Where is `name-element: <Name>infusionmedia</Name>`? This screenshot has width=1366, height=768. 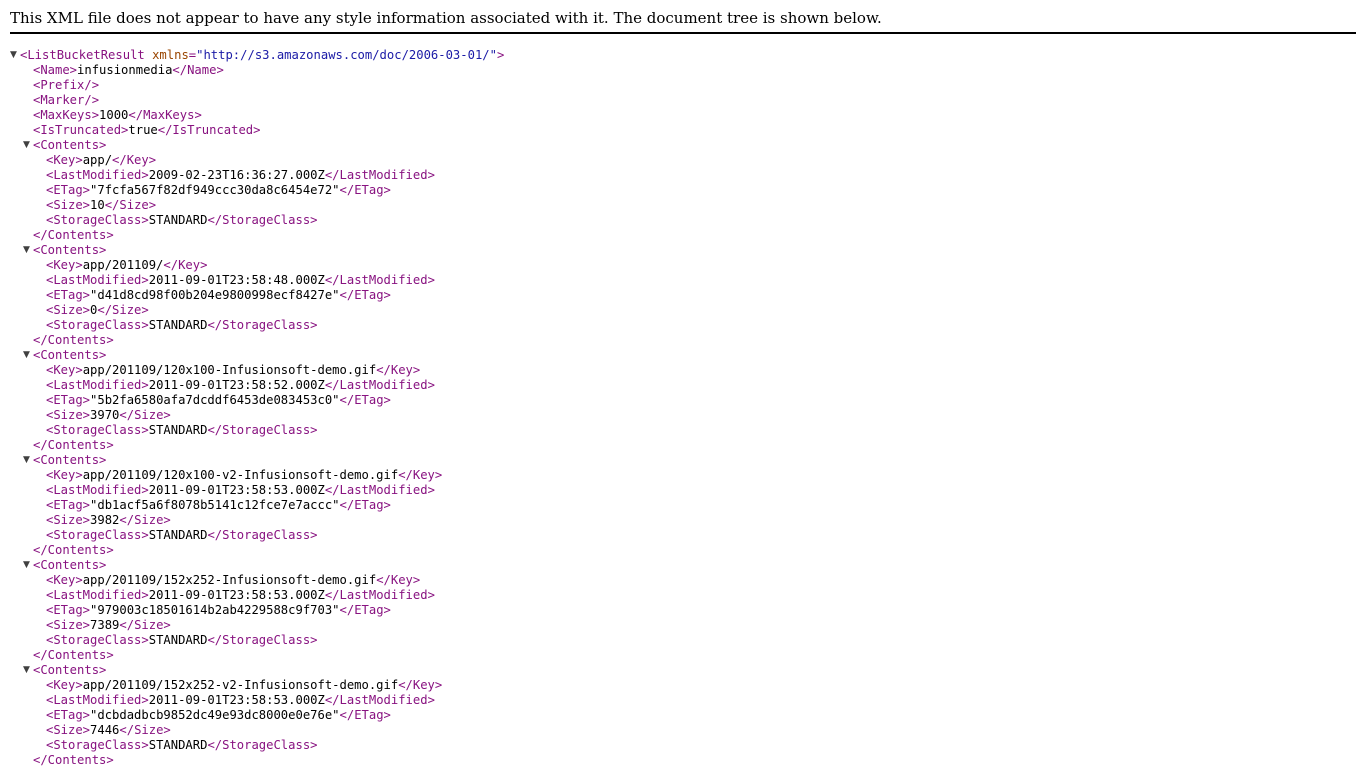 name-element: <Name>infusionmedia</Name> is located at coordinates (128, 70).